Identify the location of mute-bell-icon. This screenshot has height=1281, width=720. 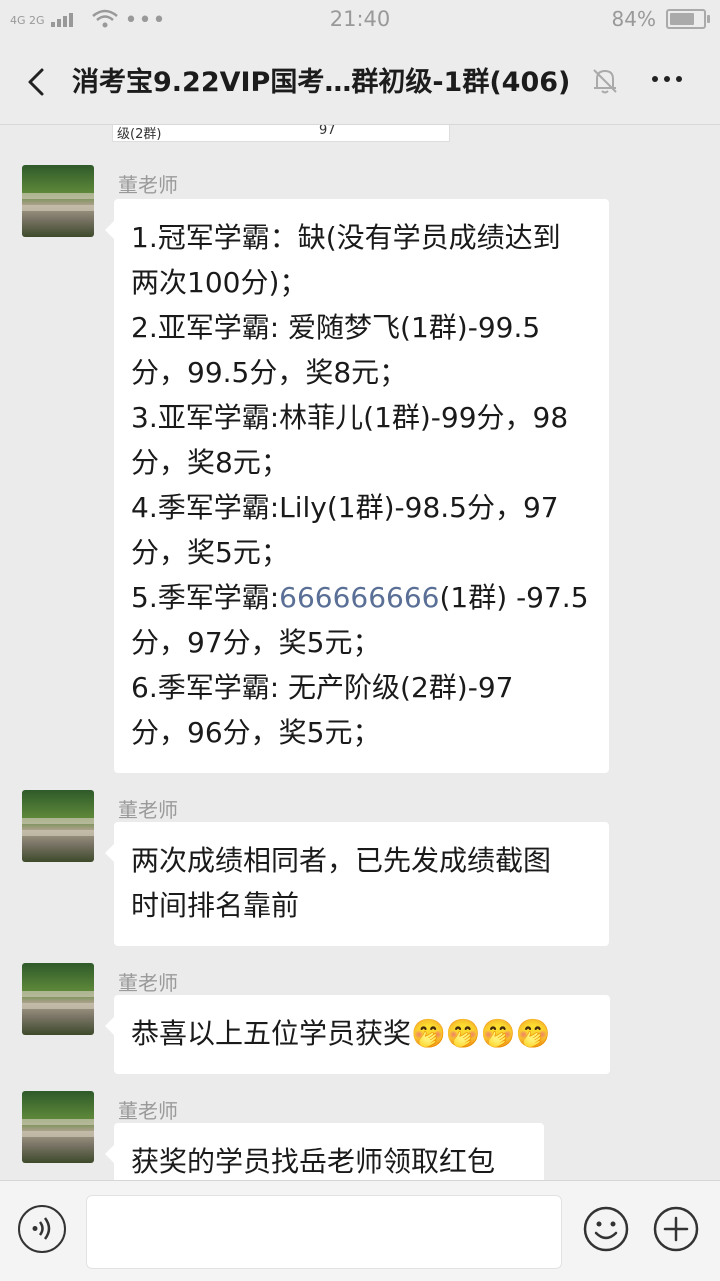
(605, 81).